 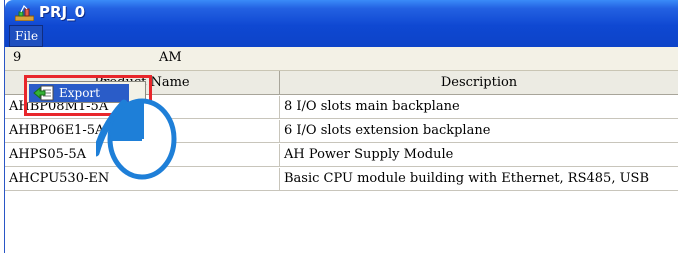 What do you see at coordinates (136, 139) in the screenshot?
I see `mouse-left-click-icon` at bounding box center [136, 139].